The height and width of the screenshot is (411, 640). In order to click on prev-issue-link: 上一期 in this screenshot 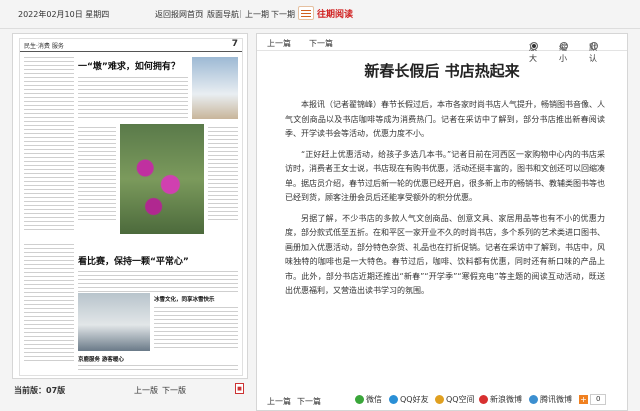, I will do `click(257, 14)`.